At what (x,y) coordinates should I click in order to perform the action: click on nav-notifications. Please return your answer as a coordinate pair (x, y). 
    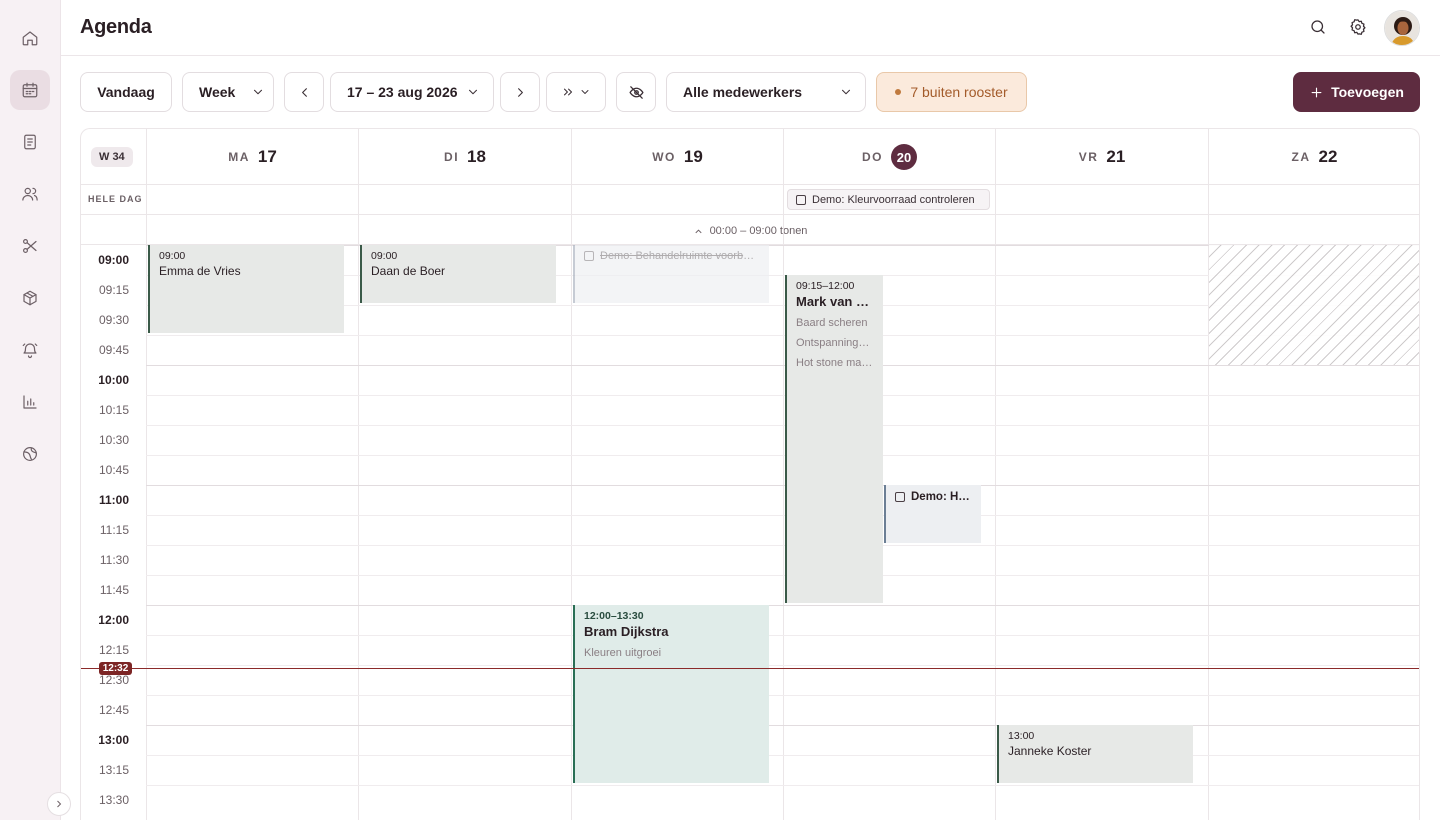
    Looking at the image, I should click on (30, 350).